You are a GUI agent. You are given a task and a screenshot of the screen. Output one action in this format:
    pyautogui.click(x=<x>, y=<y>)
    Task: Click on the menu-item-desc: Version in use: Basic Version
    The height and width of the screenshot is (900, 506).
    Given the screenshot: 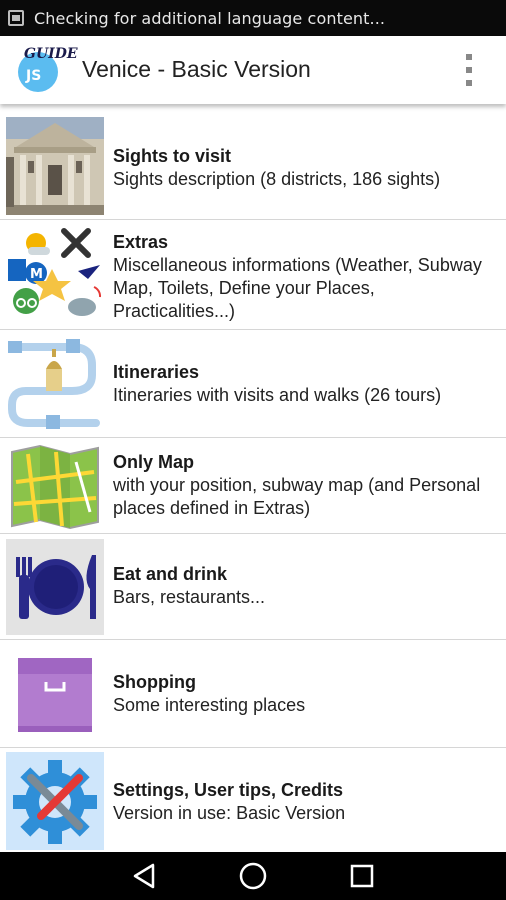 What is the action you would take?
    pyautogui.click(x=229, y=813)
    